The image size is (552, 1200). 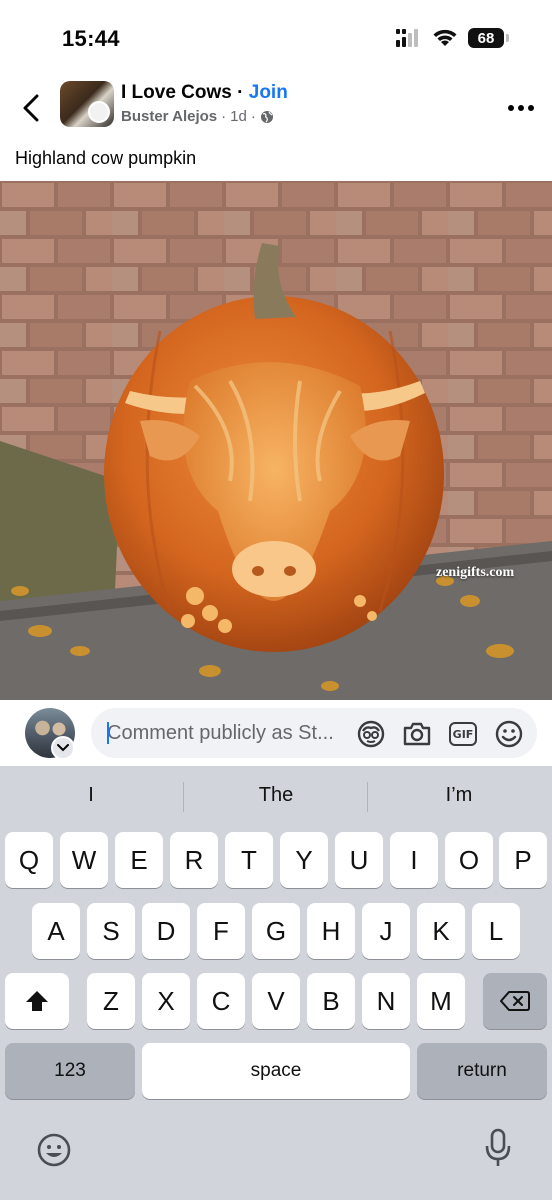 I want to click on status-time: 15:44, so click(x=91, y=38).